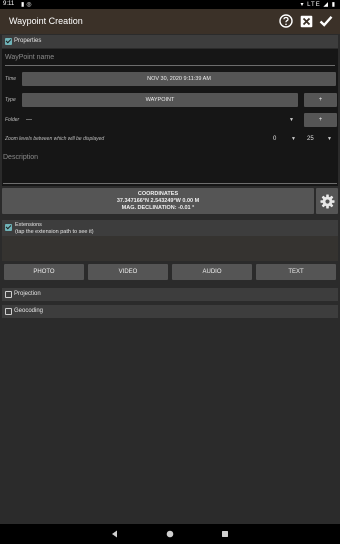  I want to click on folder-label: Folder, so click(12, 120).